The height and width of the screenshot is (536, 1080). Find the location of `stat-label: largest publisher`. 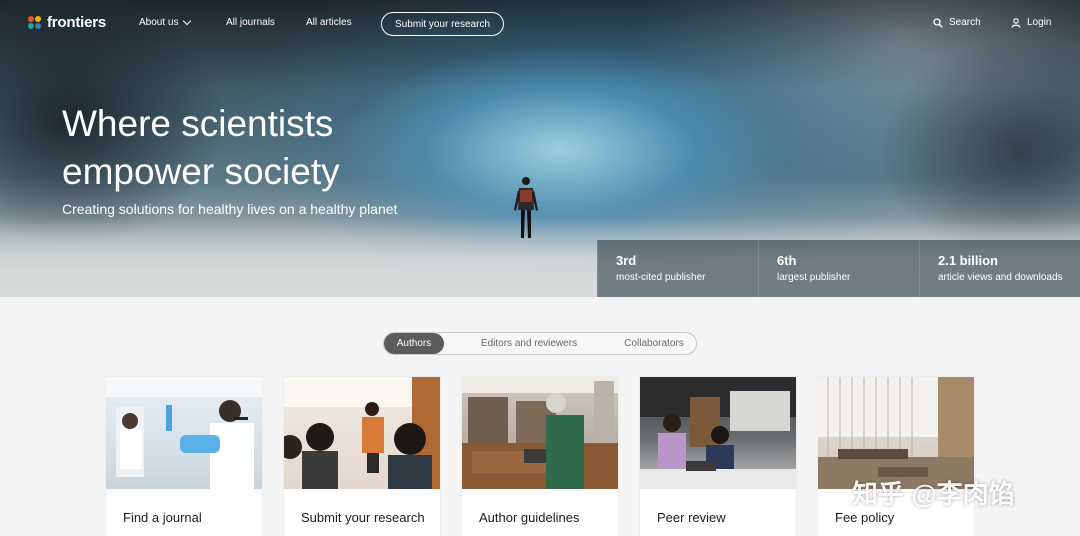

stat-label: largest publisher is located at coordinates (814, 277).